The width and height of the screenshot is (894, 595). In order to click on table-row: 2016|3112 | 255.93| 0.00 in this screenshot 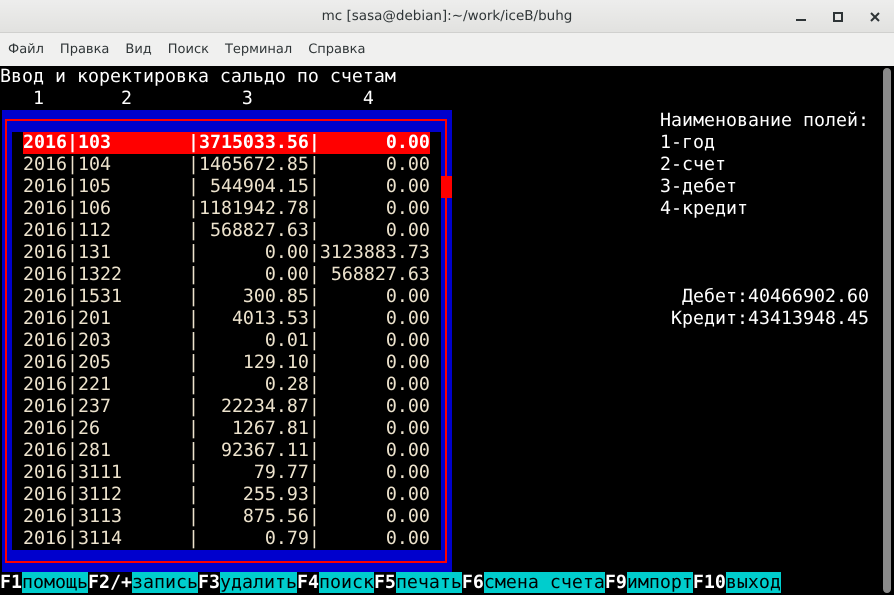, I will do `click(226, 495)`.